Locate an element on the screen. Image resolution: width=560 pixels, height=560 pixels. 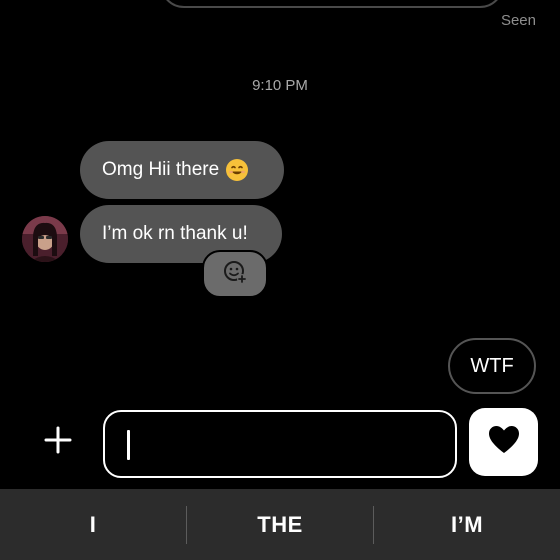
add-reaction-button is located at coordinates (235, 274).